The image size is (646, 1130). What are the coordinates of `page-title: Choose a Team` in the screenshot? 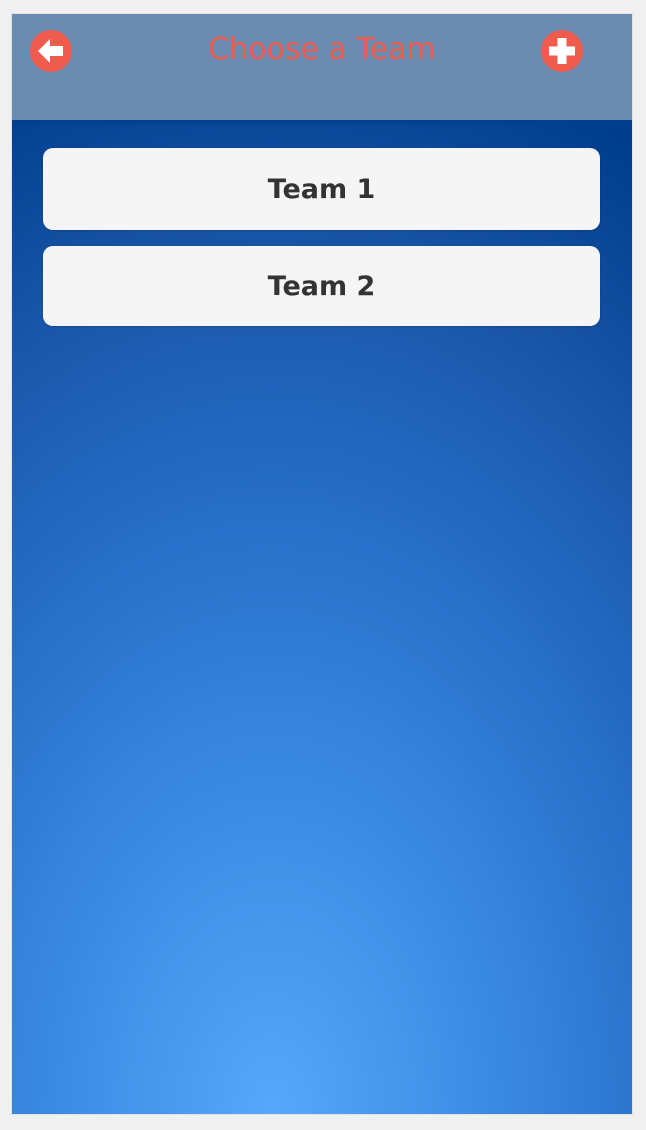 It's located at (322, 49).